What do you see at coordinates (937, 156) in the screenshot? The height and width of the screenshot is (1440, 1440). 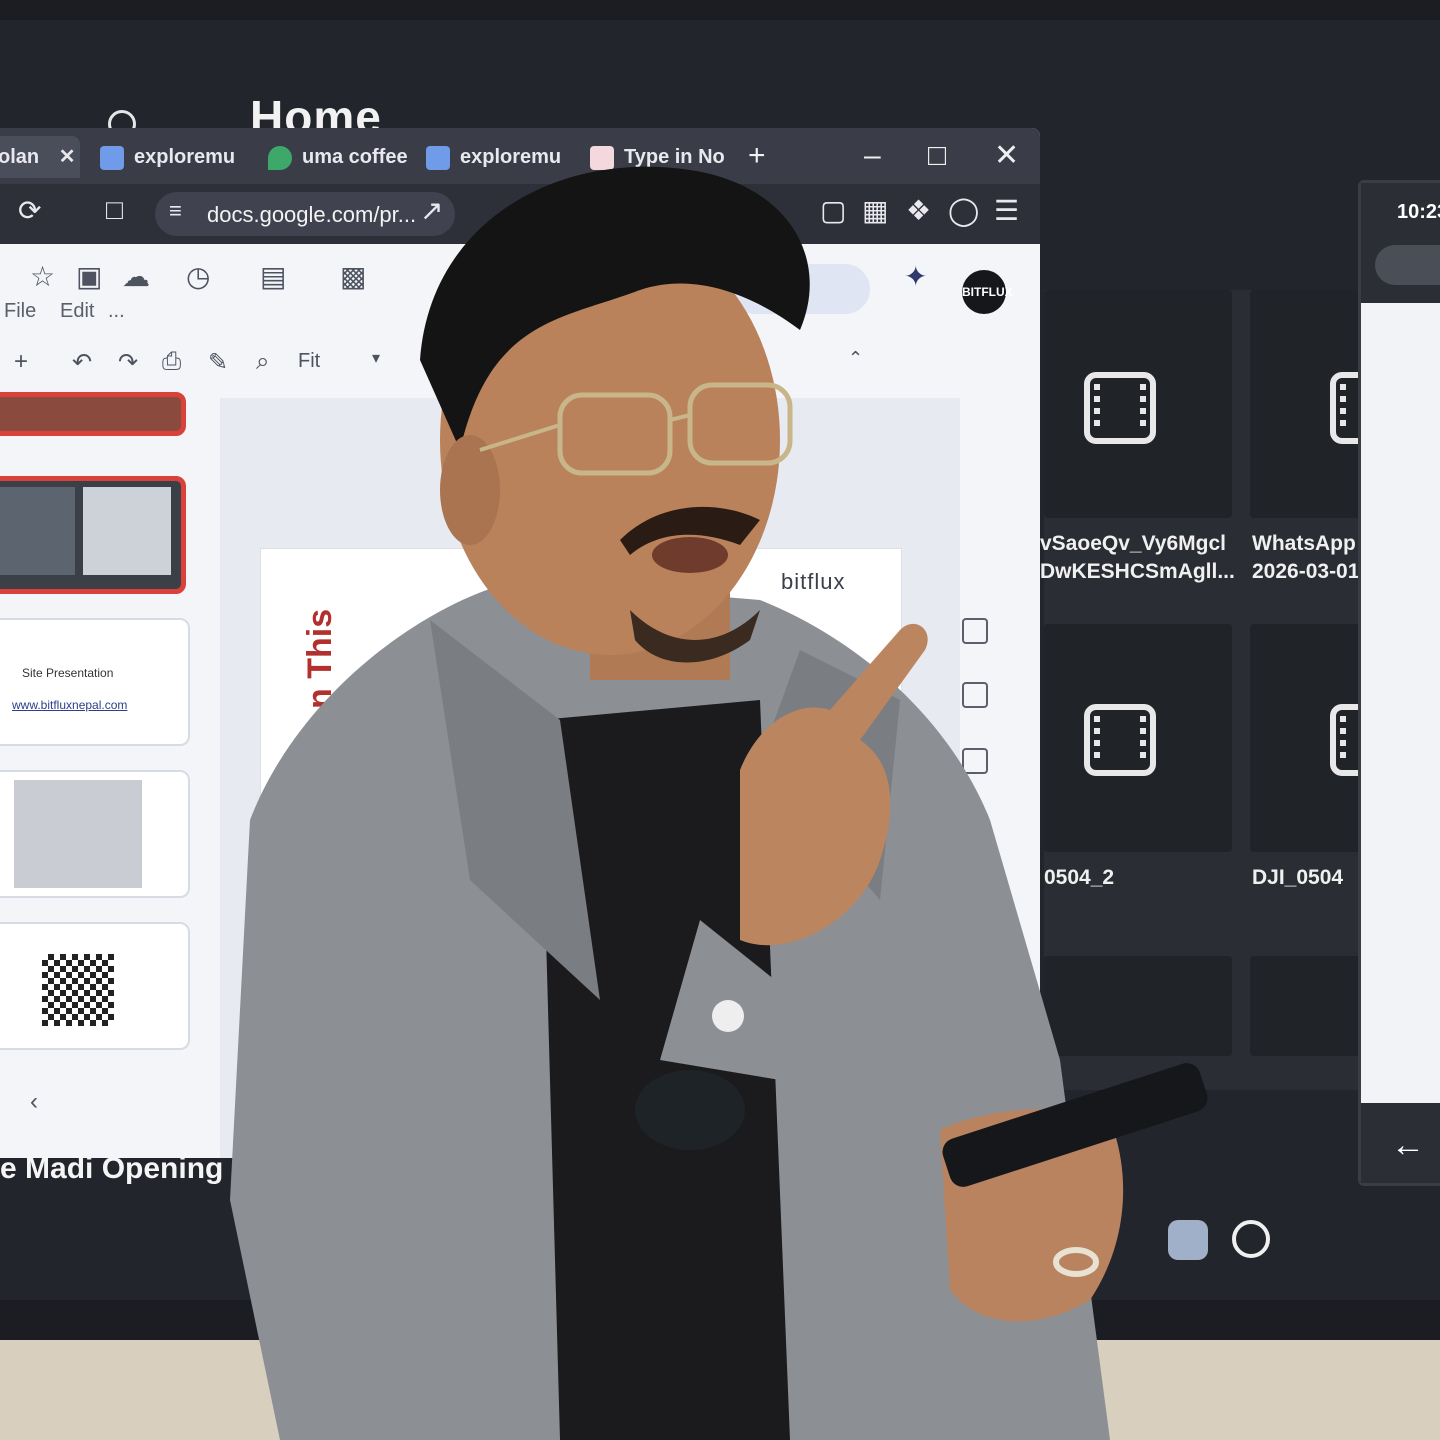 I see `maximize-icon: □` at bounding box center [937, 156].